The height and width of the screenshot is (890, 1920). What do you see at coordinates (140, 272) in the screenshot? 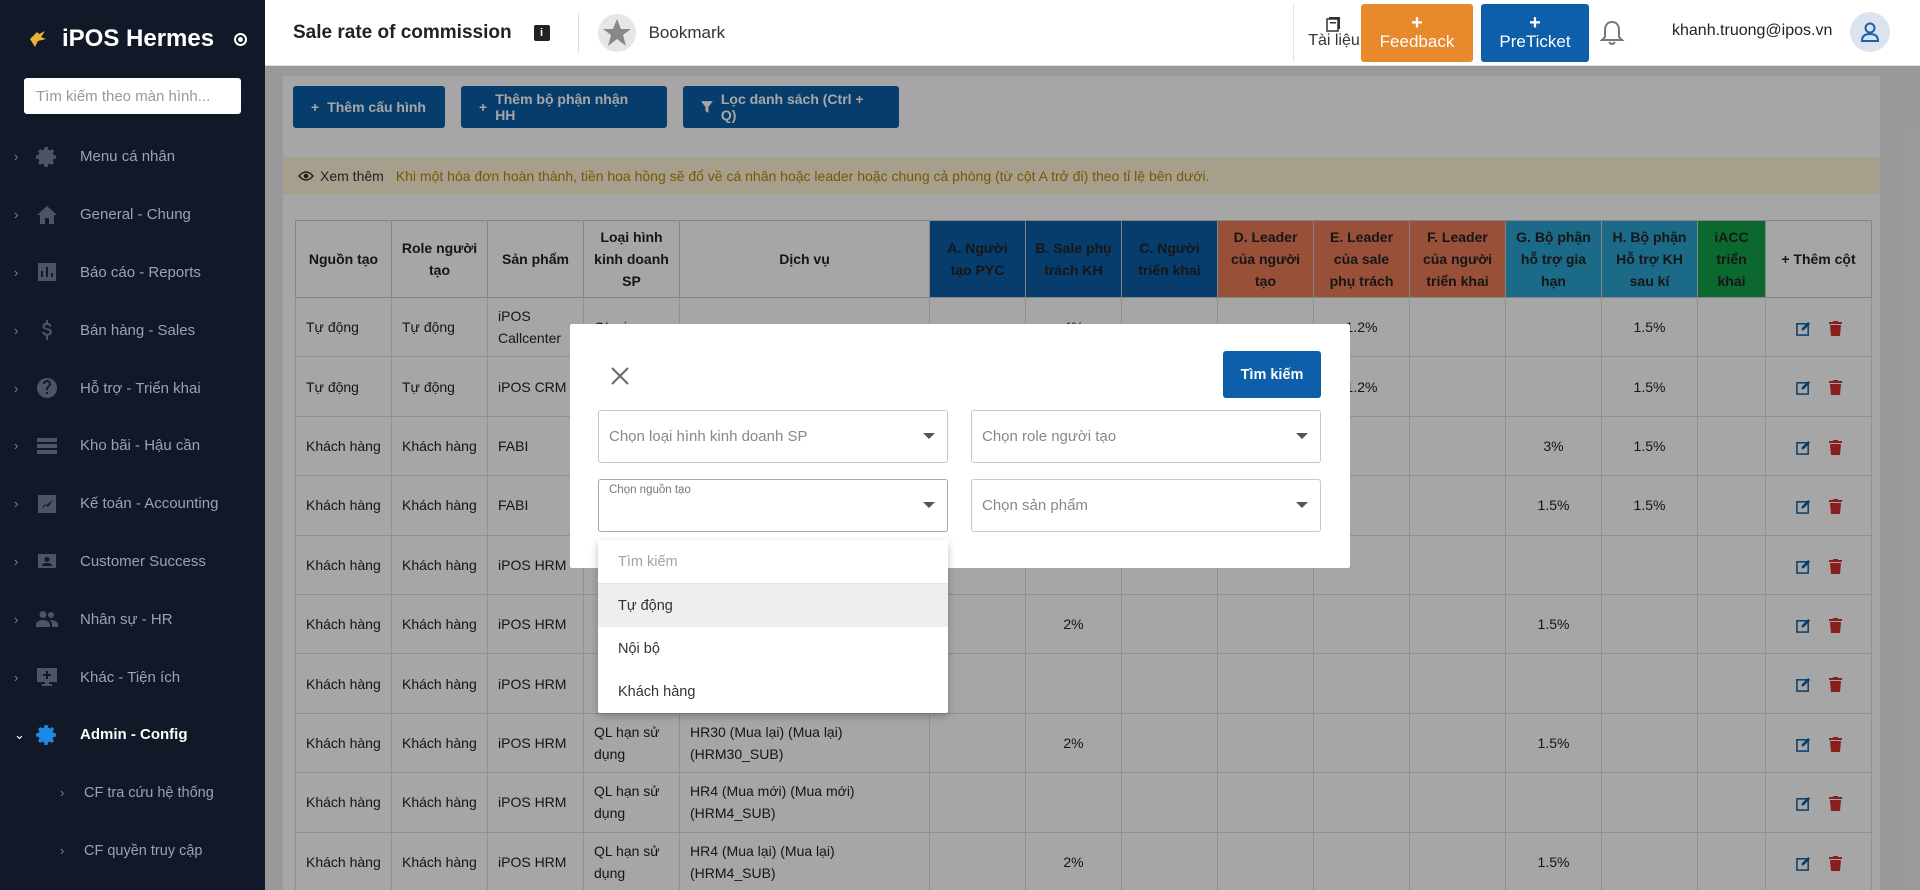
I see `sidebar-item-label: Báo cáo - Reports` at bounding box center [140, 272].